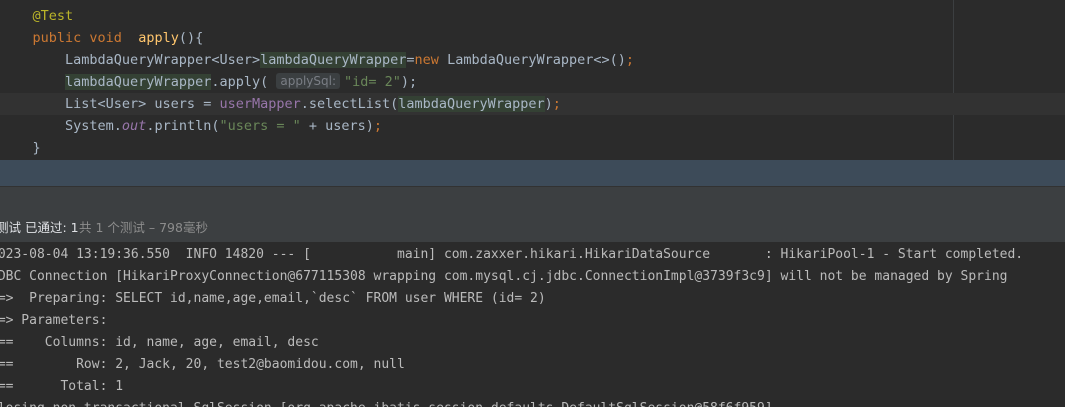  Describe the element at coordinates (532, 228) in the screenshot. I see `test-status-row: 测试 已通过: 1共 1 个测试 – 798毫秒` at that location.